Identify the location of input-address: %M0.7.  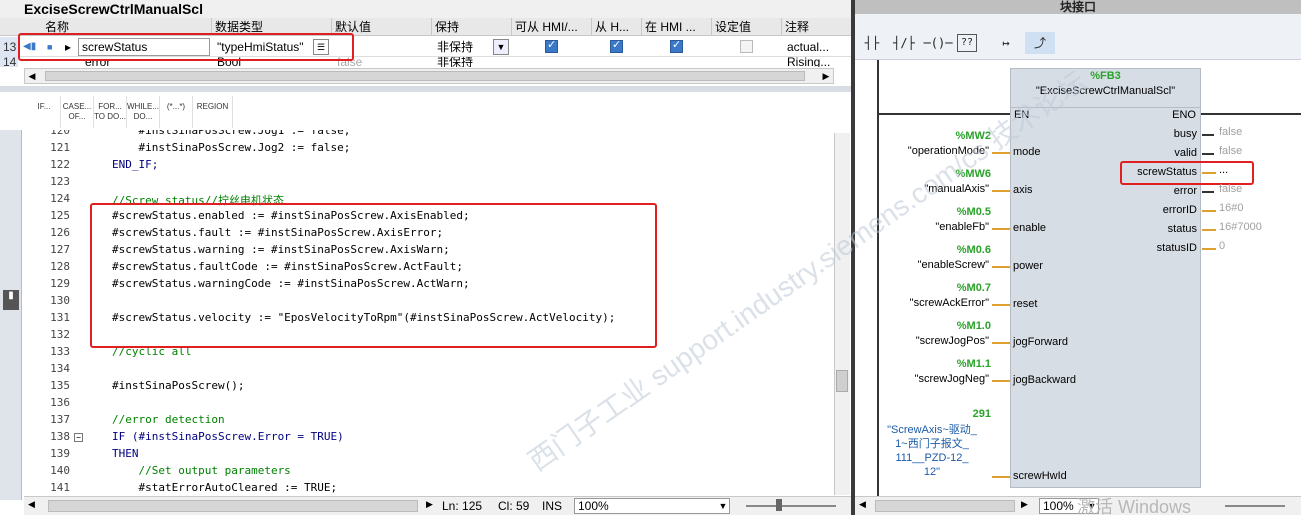
(943, 288).